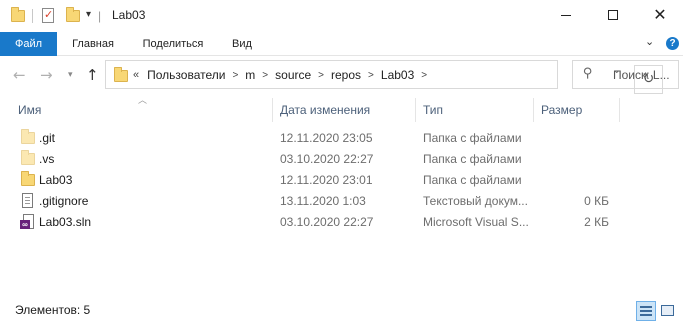  What do you see at coordinates (27, 221) in the screenshot?
I see `vs-solution-icon: ∞` at bounding box center [27, 221].